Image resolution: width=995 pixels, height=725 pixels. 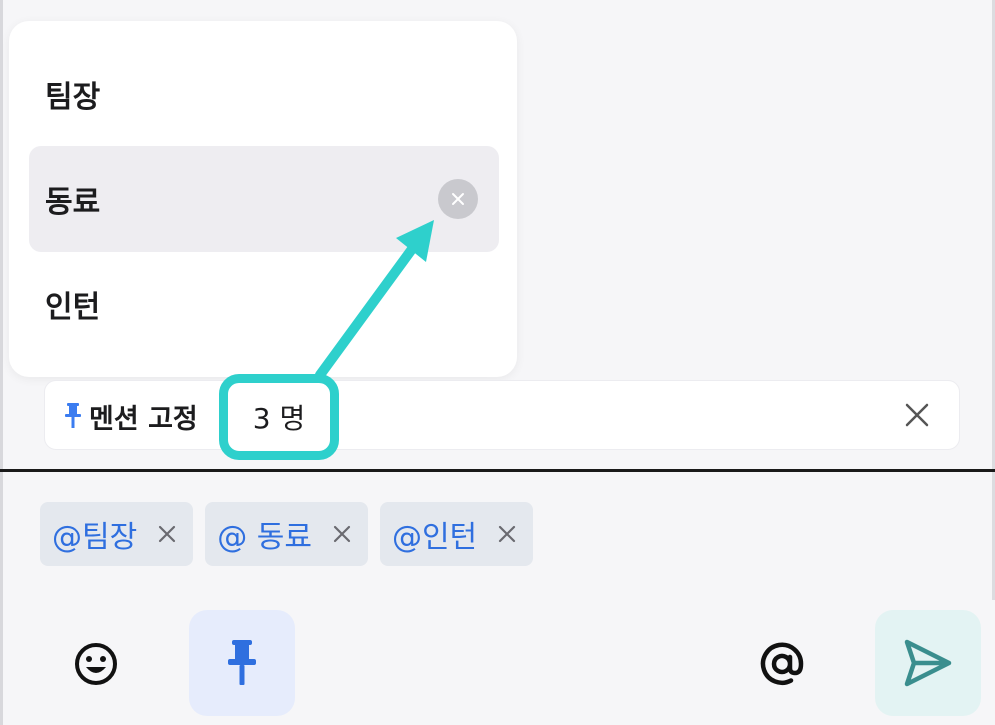 I want to click on pinned-mention-bar: 멘션 고정 3 명, so click(x=502, y=417).